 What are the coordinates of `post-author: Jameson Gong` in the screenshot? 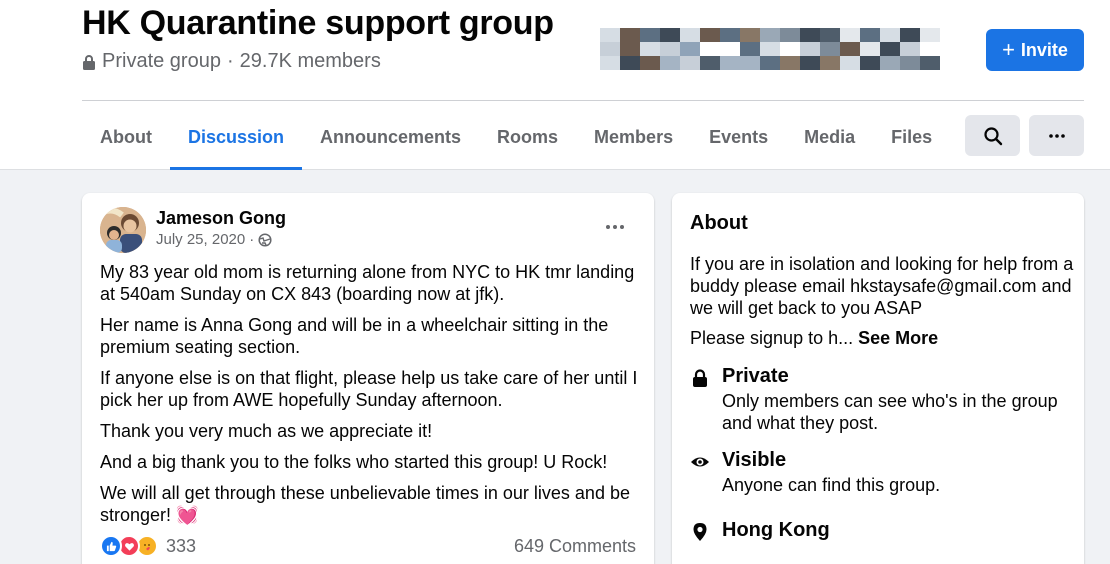 It's located at (221, 218).